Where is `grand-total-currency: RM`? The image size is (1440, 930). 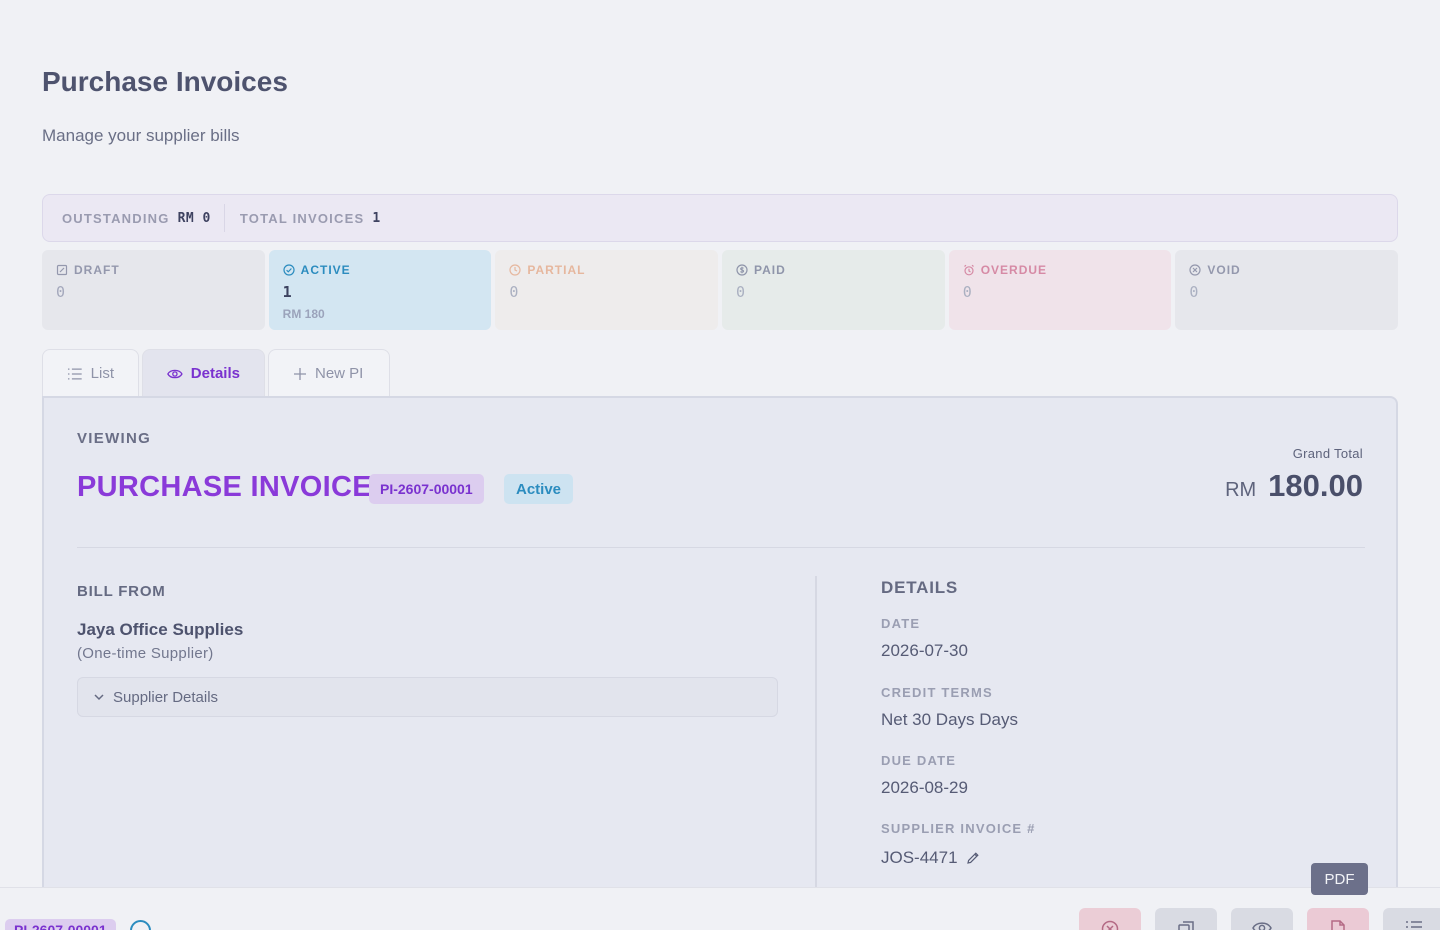
grand-total-currency: RM is located at coordinates (1241, 490).